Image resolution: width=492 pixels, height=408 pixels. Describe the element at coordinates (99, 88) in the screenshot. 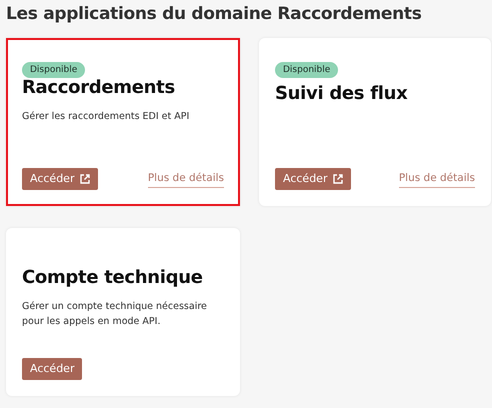

I see `app-title: Raccordements` at that location.